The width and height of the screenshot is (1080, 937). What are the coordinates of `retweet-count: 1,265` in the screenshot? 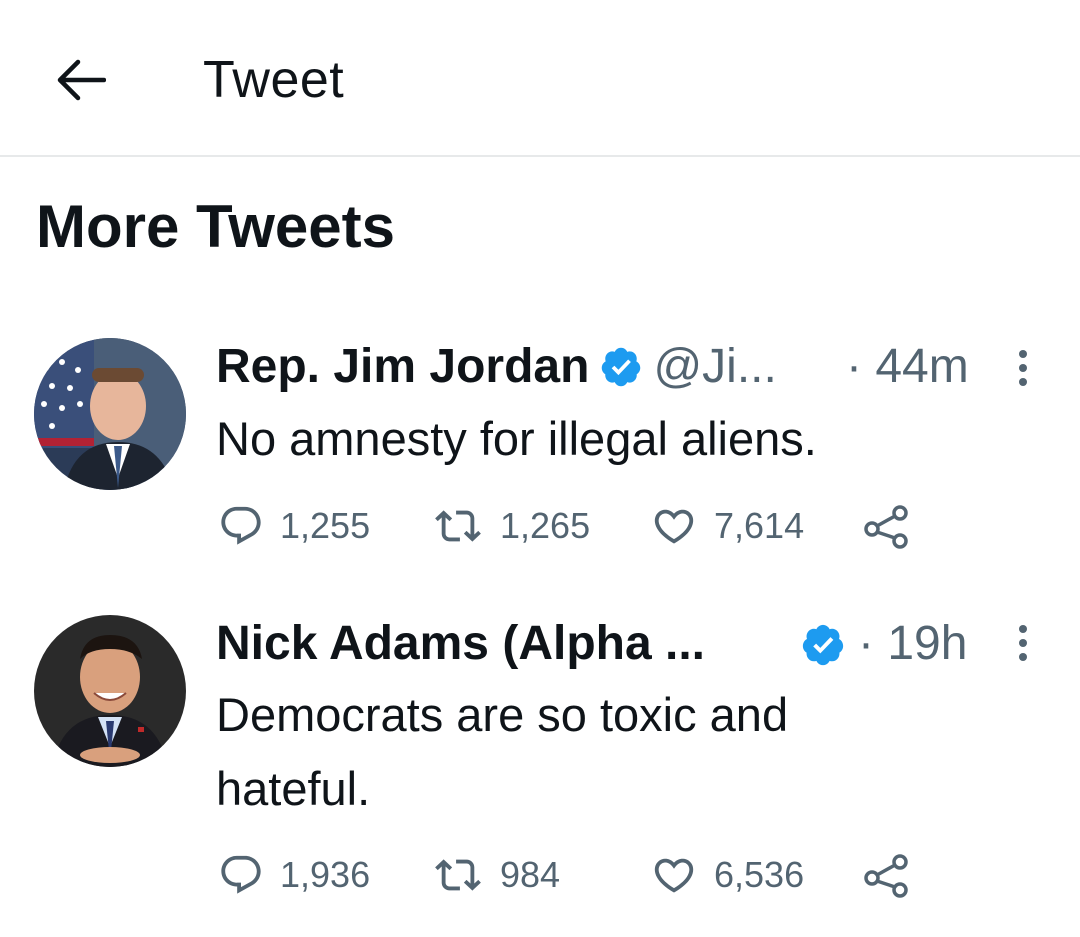 It's located at (545, 525).